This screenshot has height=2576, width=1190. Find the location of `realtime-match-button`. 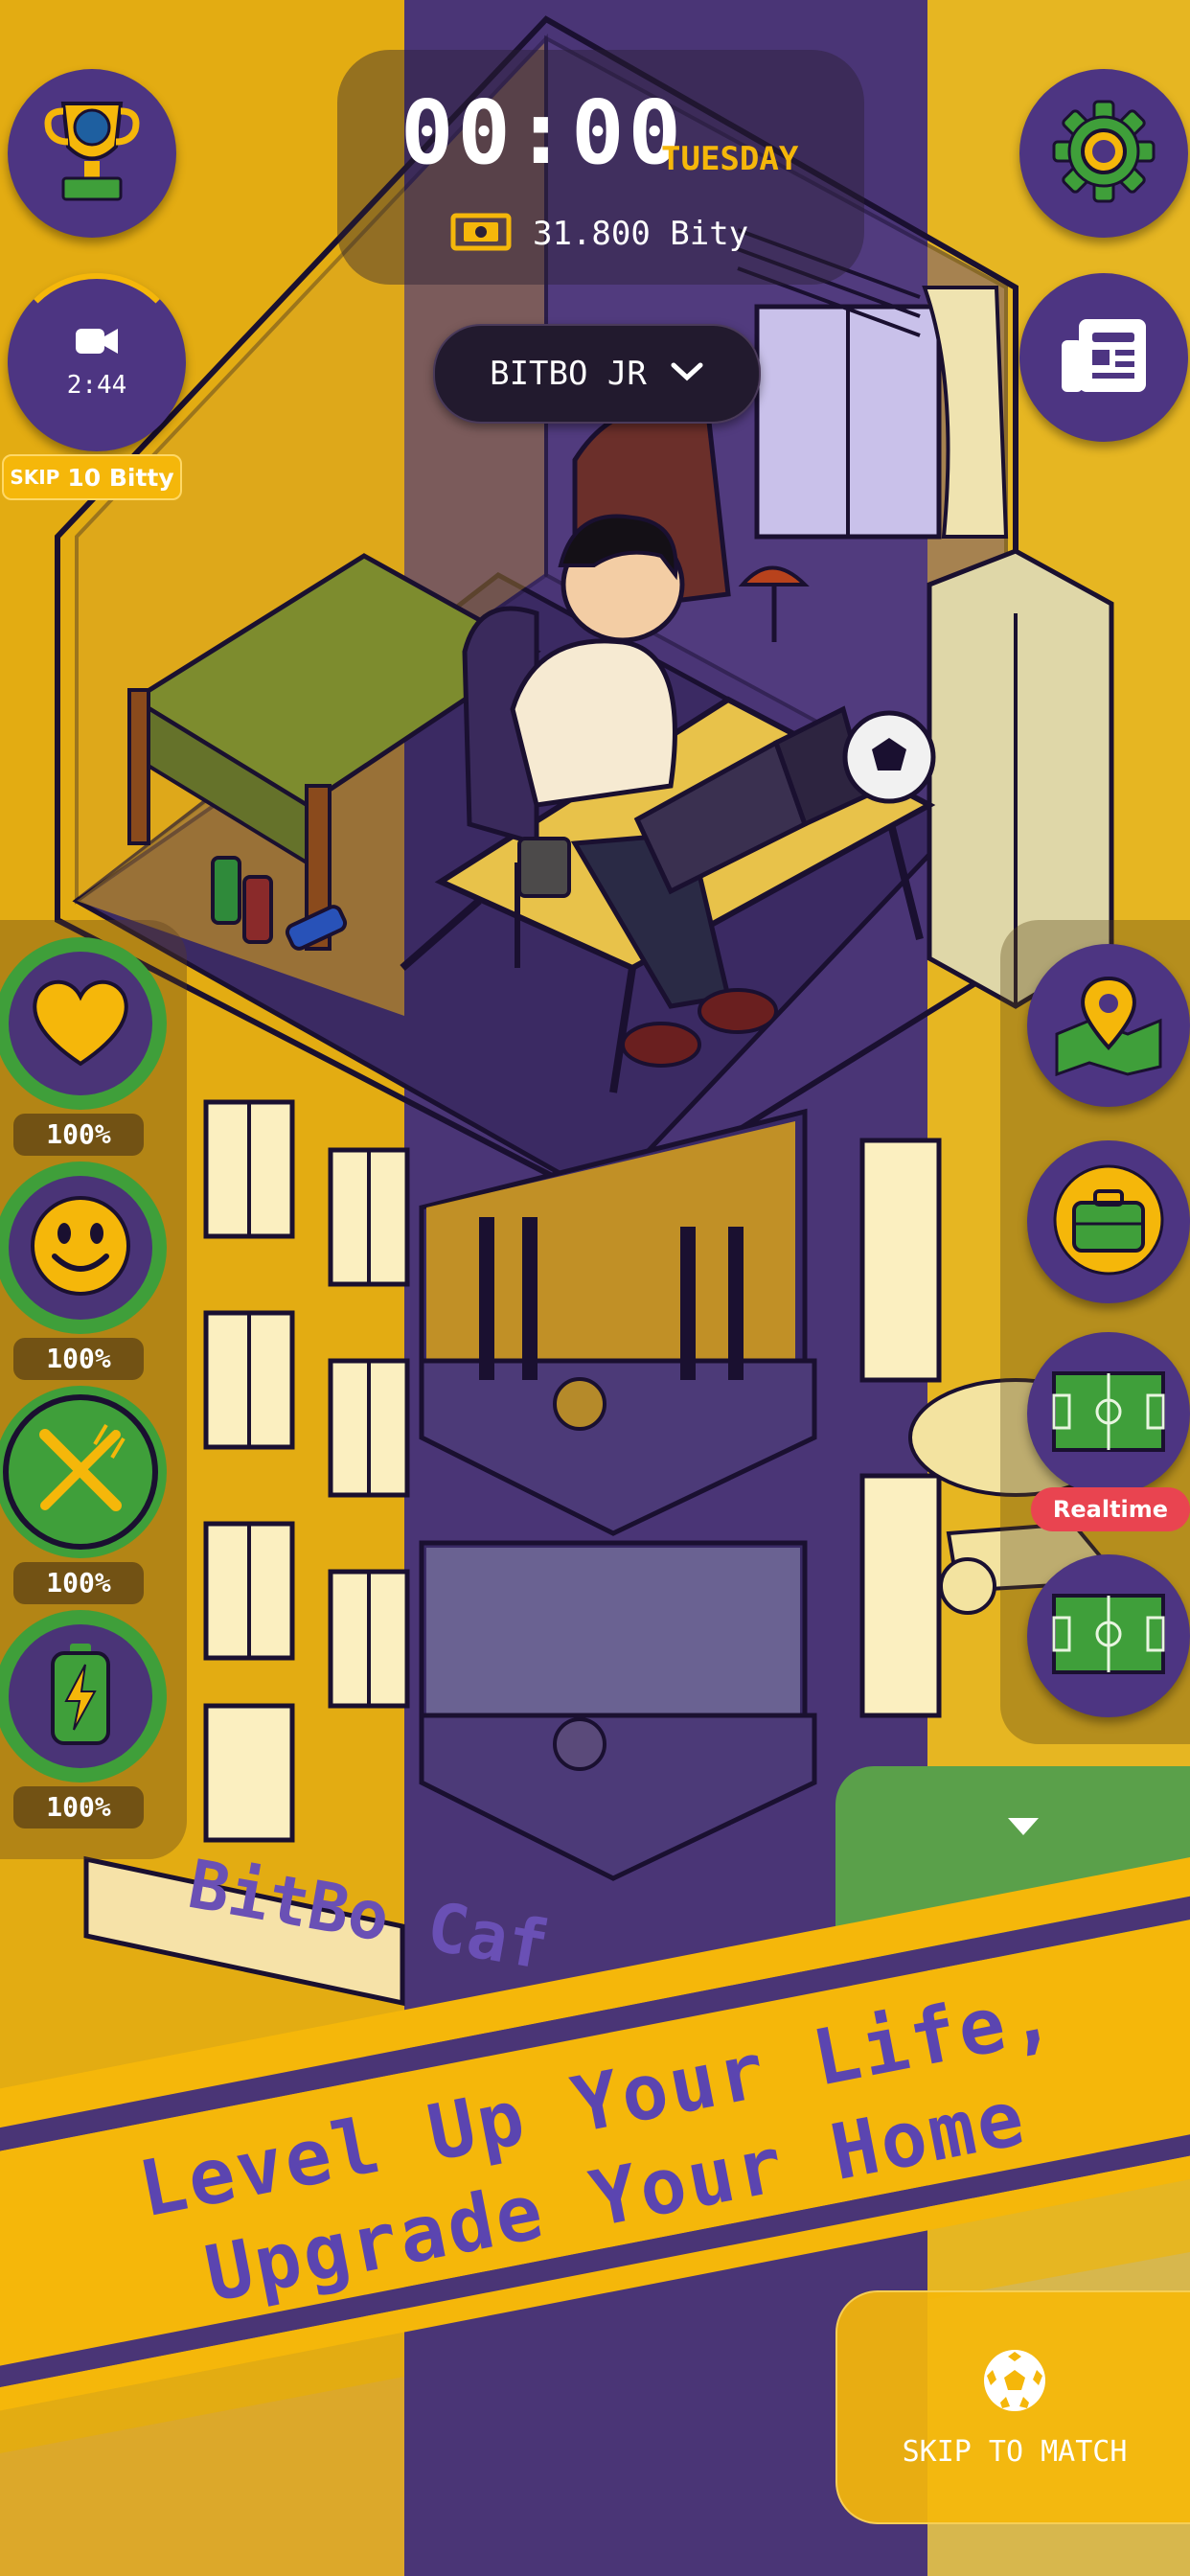

realtime-match-button is located at coordinates (1108, 1413).